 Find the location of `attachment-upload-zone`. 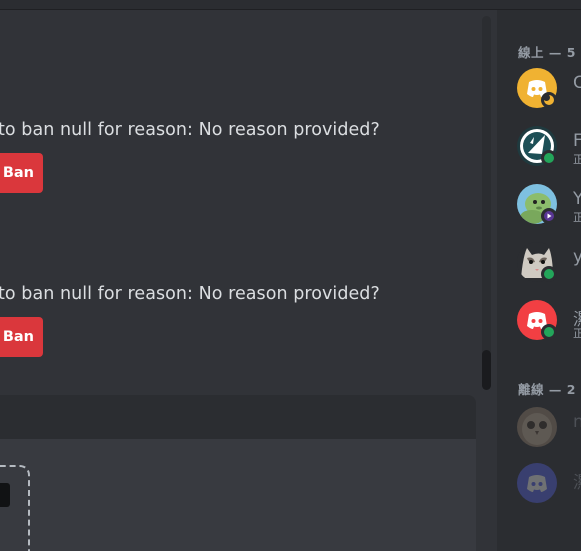

attachment-upload-zone is located at coordinates (15, 508).